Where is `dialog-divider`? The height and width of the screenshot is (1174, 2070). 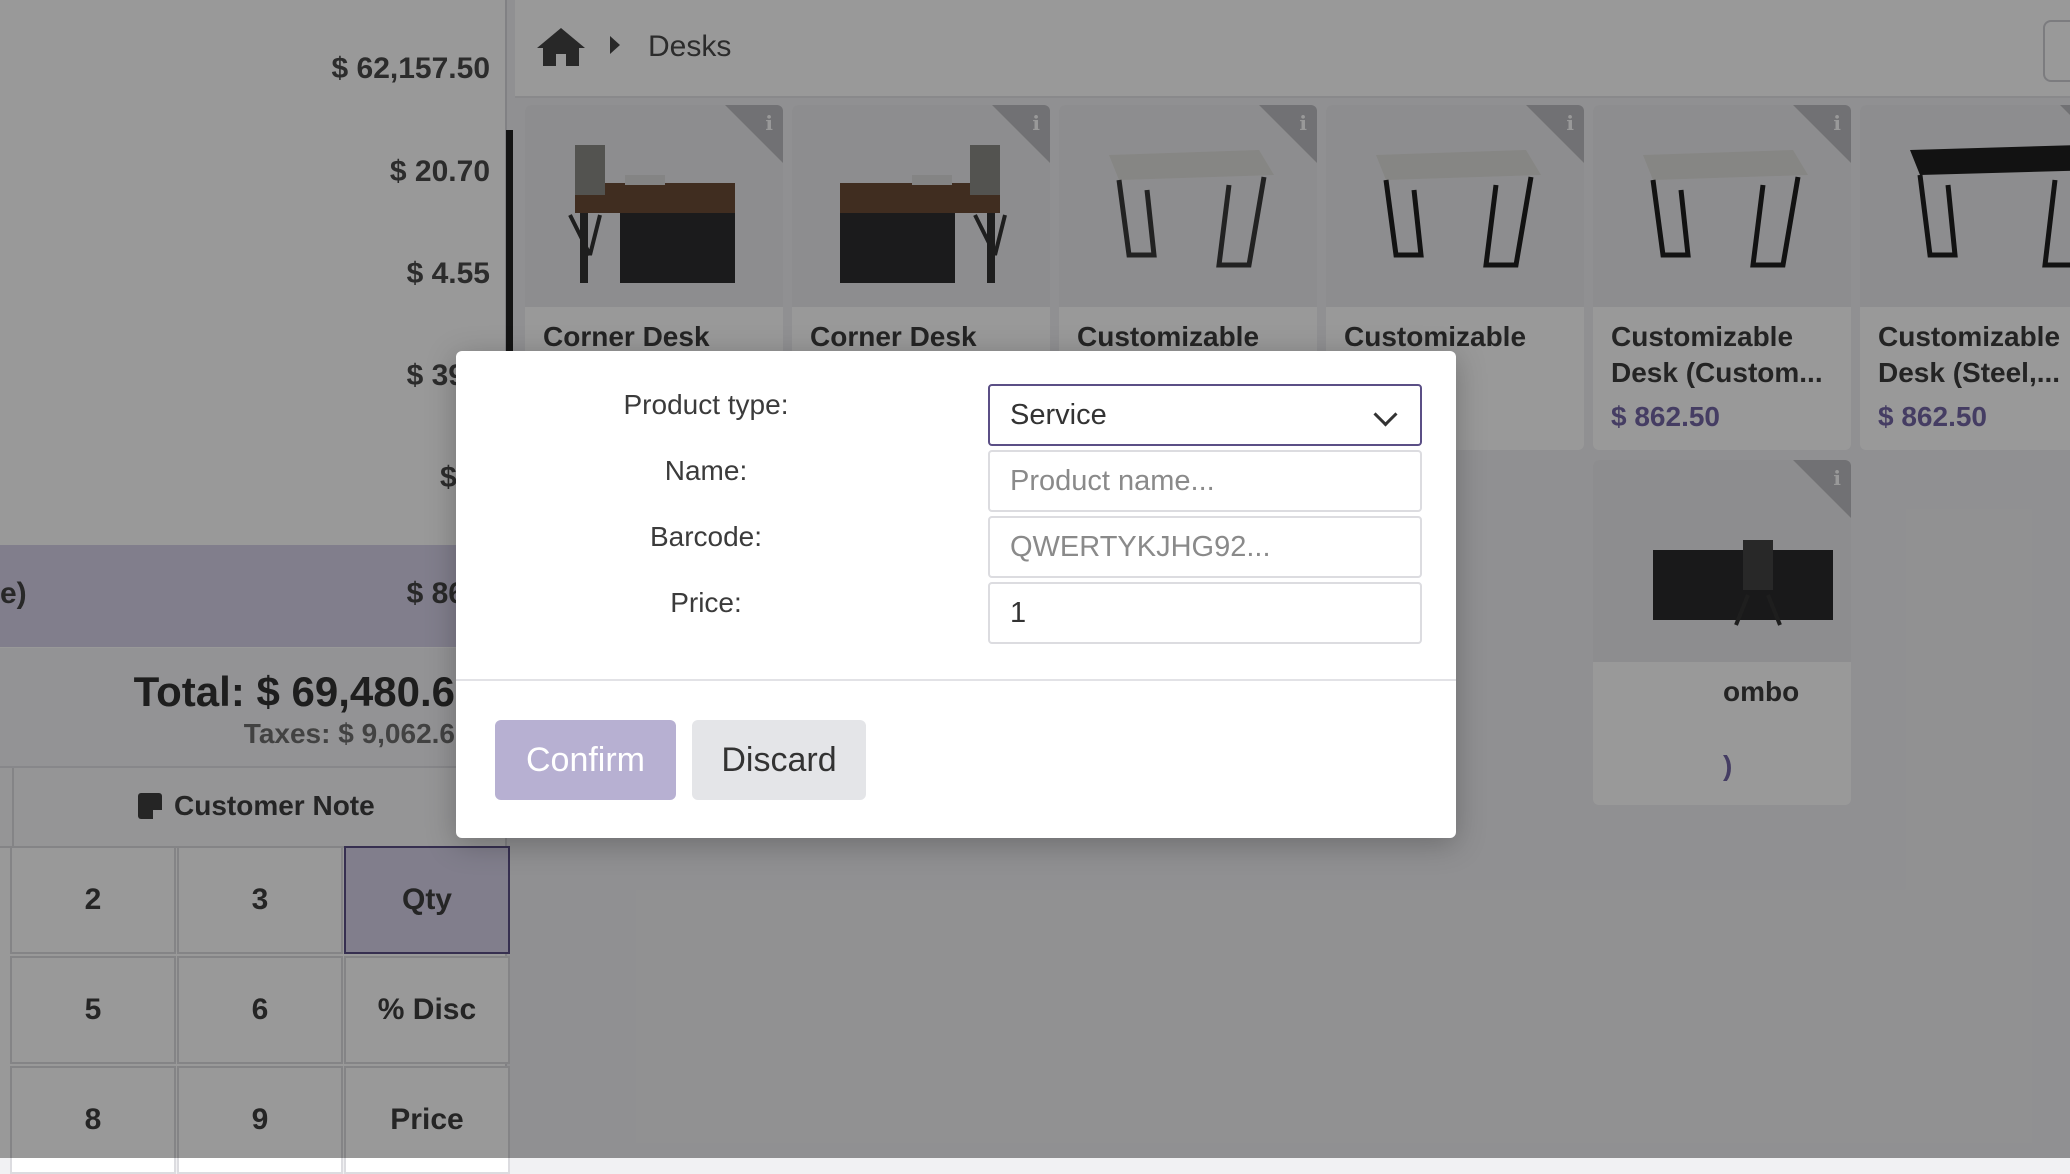
dialog-divider is located at coordinates (956, 680).